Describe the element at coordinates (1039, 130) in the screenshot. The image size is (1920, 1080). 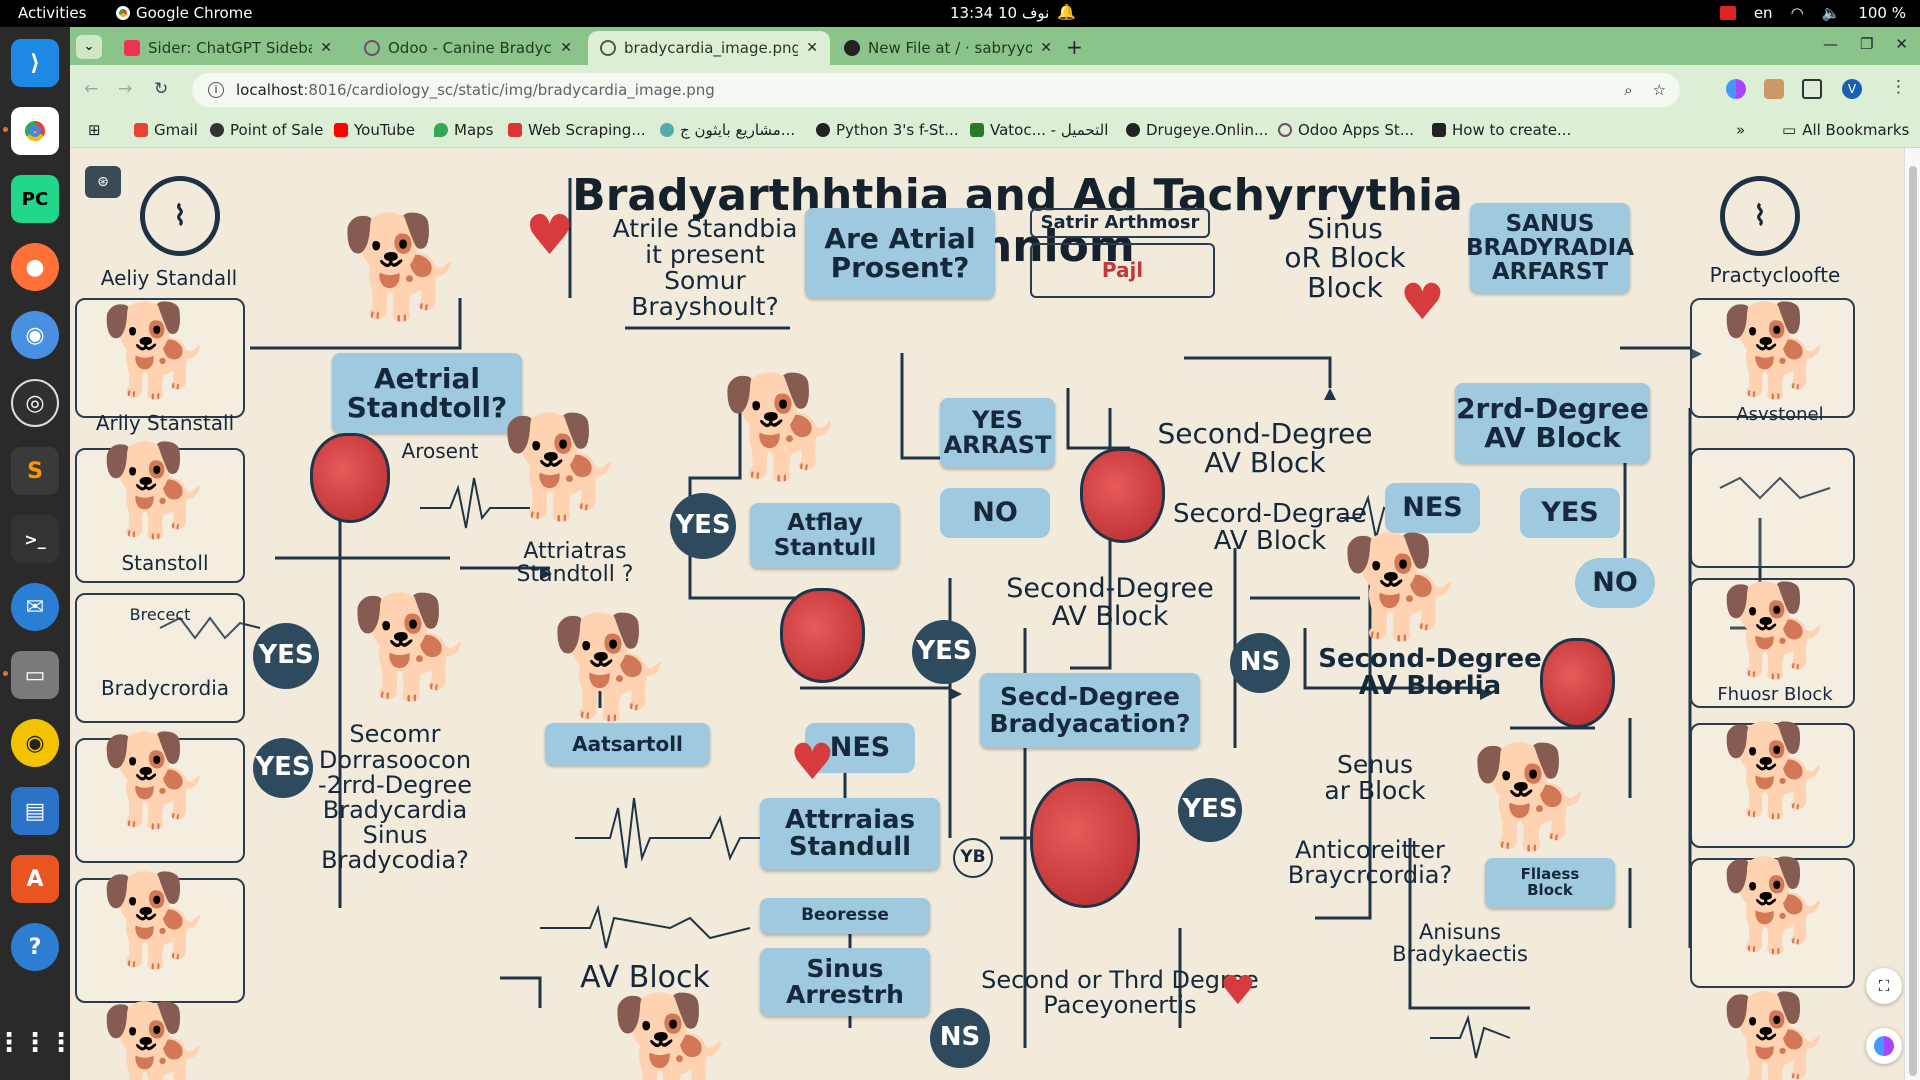
I see `bookmark-vatoc: Vatoc... - التحميل` at that location.